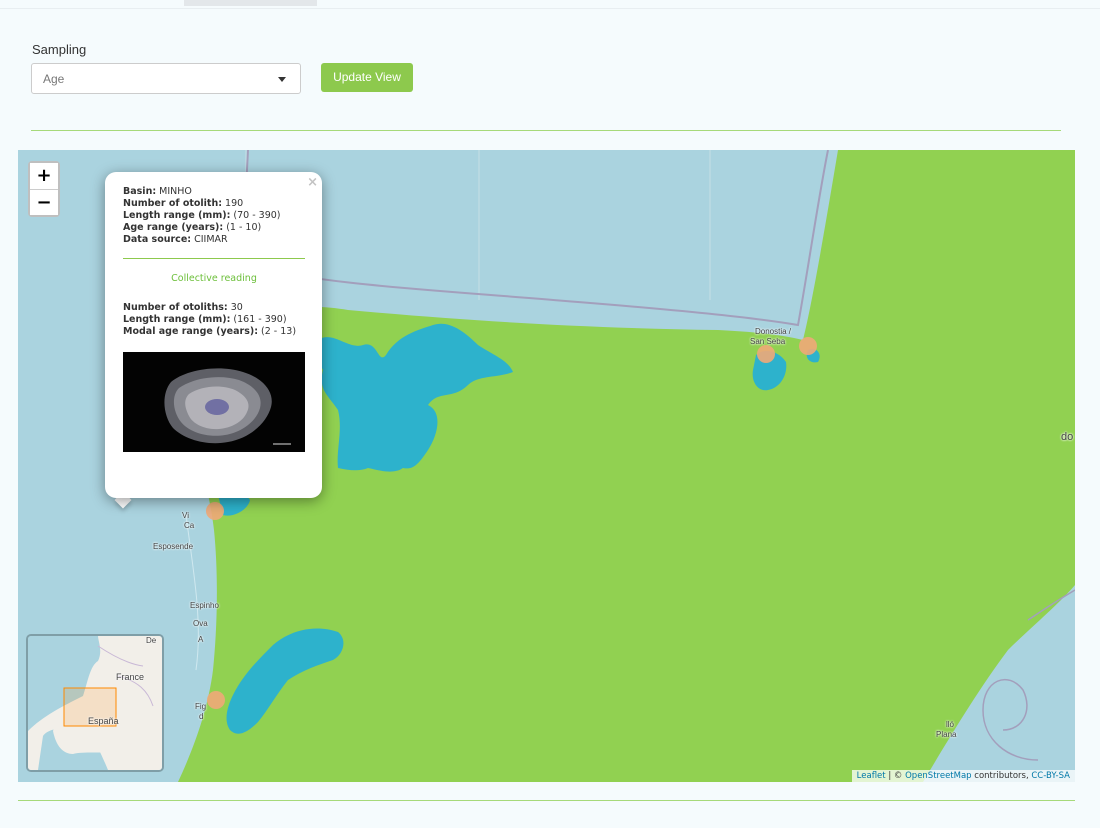 The width and height of the screenshot is (1100, 828). I want to click on leaflet-link: Leaflet, so click(871, 776).